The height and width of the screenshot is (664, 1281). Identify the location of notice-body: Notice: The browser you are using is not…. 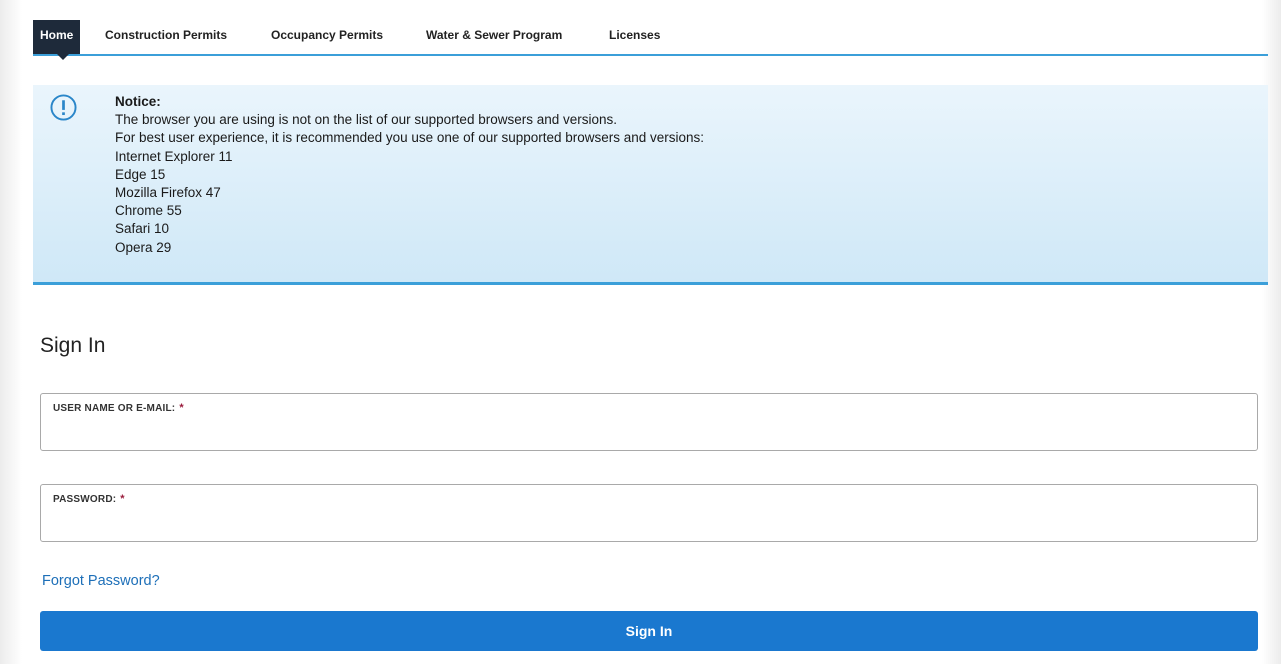
(409, 175).